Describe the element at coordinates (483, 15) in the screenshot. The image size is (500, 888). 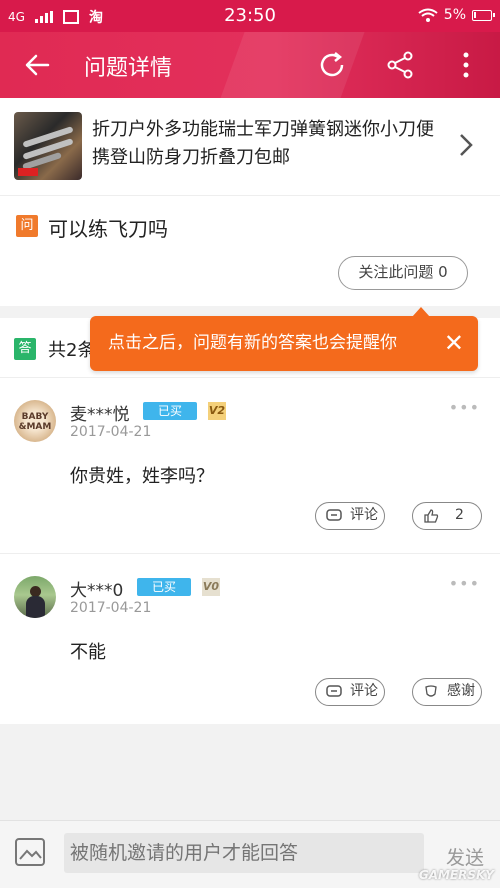
I see `battery-icon` at that location.